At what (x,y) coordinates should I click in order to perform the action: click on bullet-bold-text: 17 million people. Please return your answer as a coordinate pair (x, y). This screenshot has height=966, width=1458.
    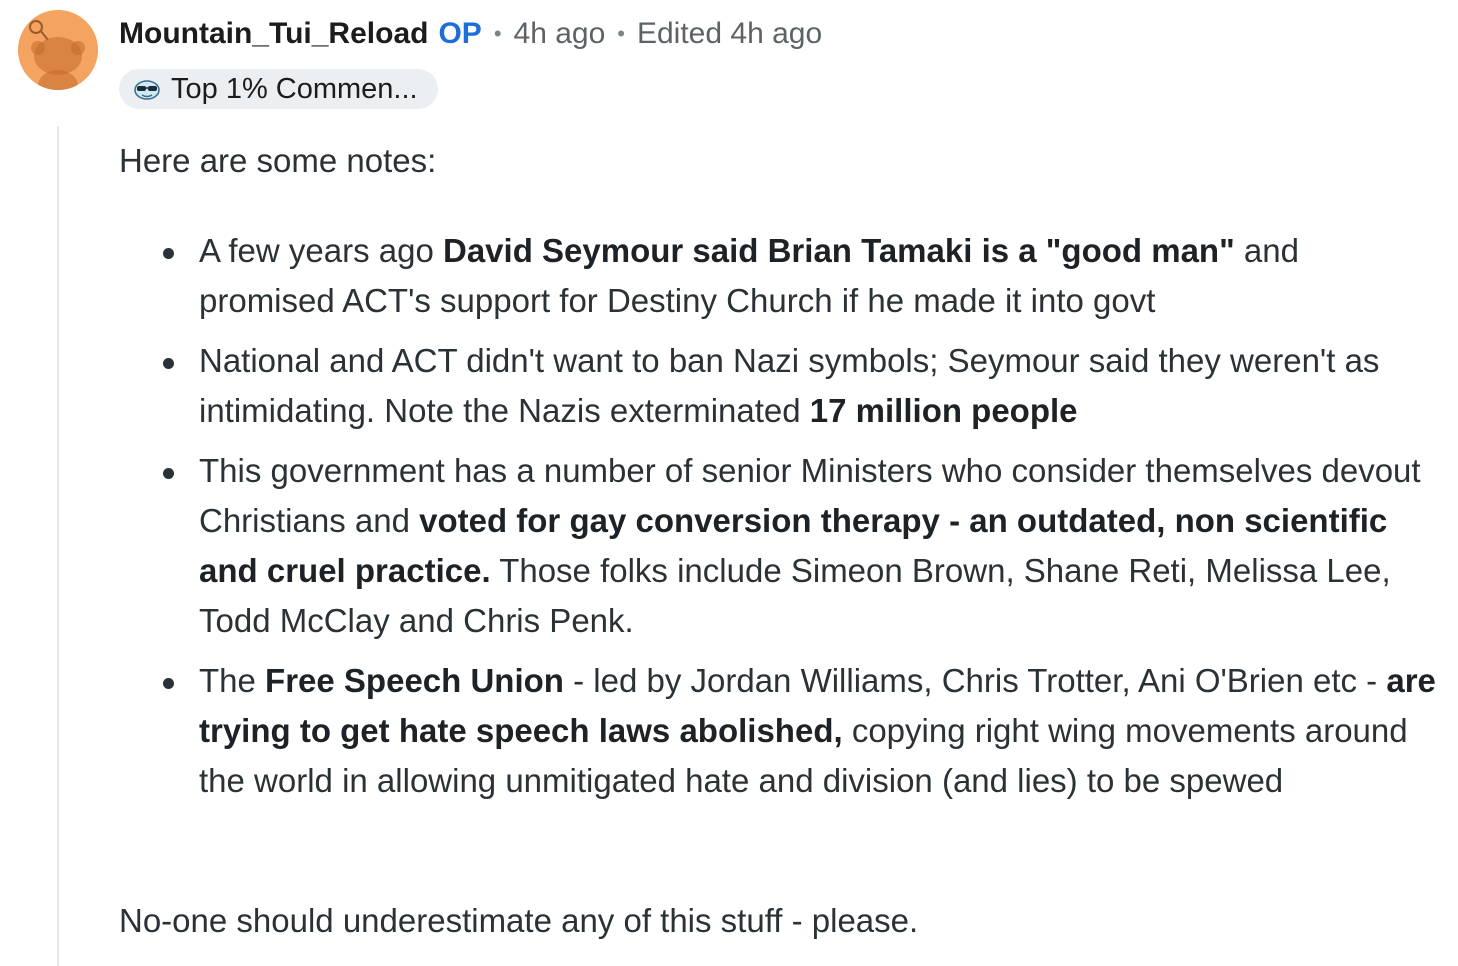
    Looking at the image, I should click on (943, 410).